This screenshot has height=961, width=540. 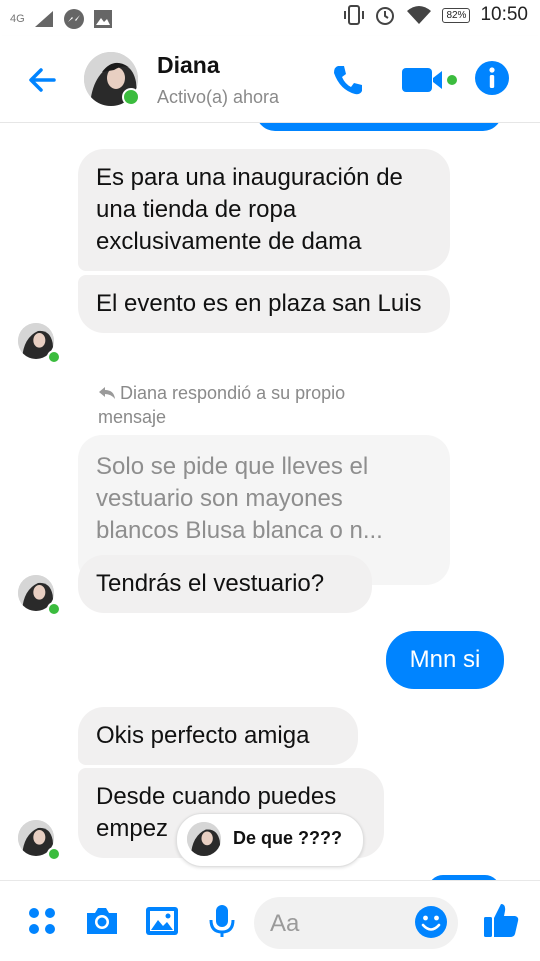 What do you see at coordinates (504, 14) in the screenshot?
I see `clock: 10:50` at bounding box center [504, 14].